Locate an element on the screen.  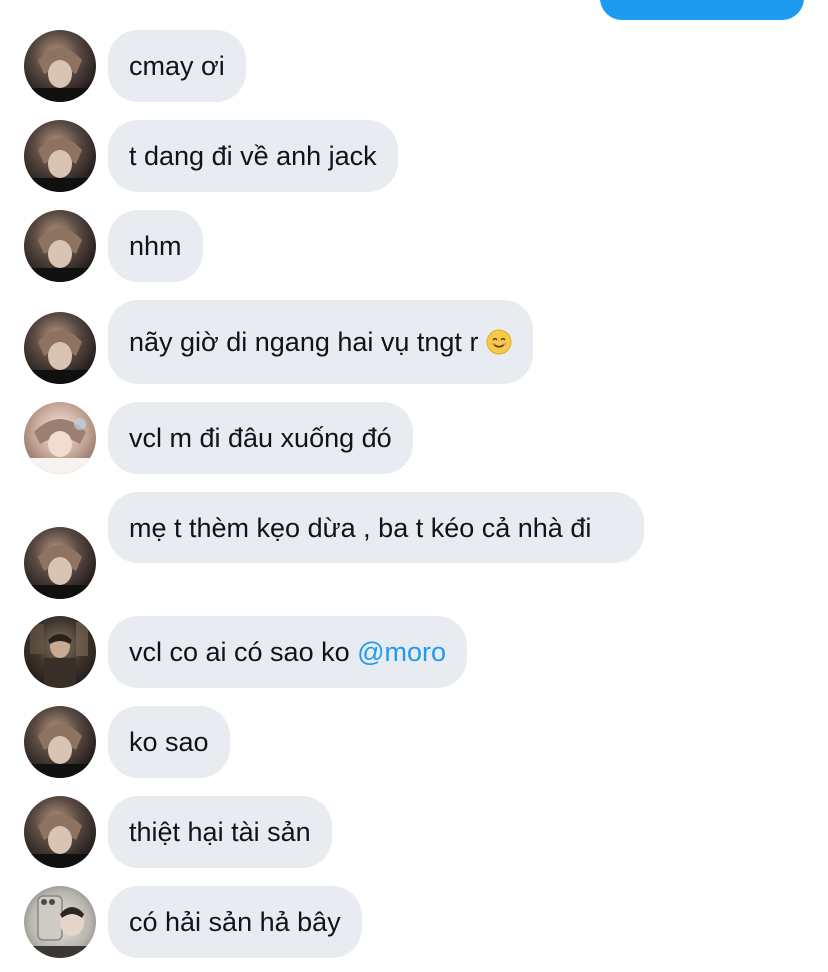
message-bubble: thiệt hại tài sản is located at coordinates (220, 832).